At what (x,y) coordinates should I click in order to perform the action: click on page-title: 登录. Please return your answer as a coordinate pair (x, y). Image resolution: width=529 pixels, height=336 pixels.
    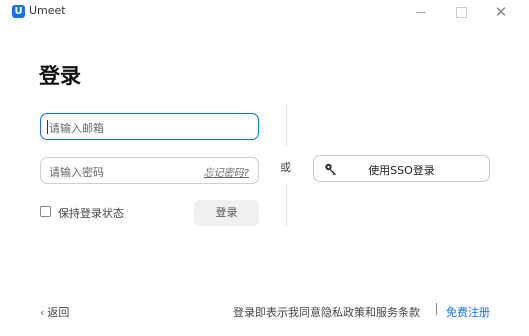
    Looking at the image, I should click on (60, 76).